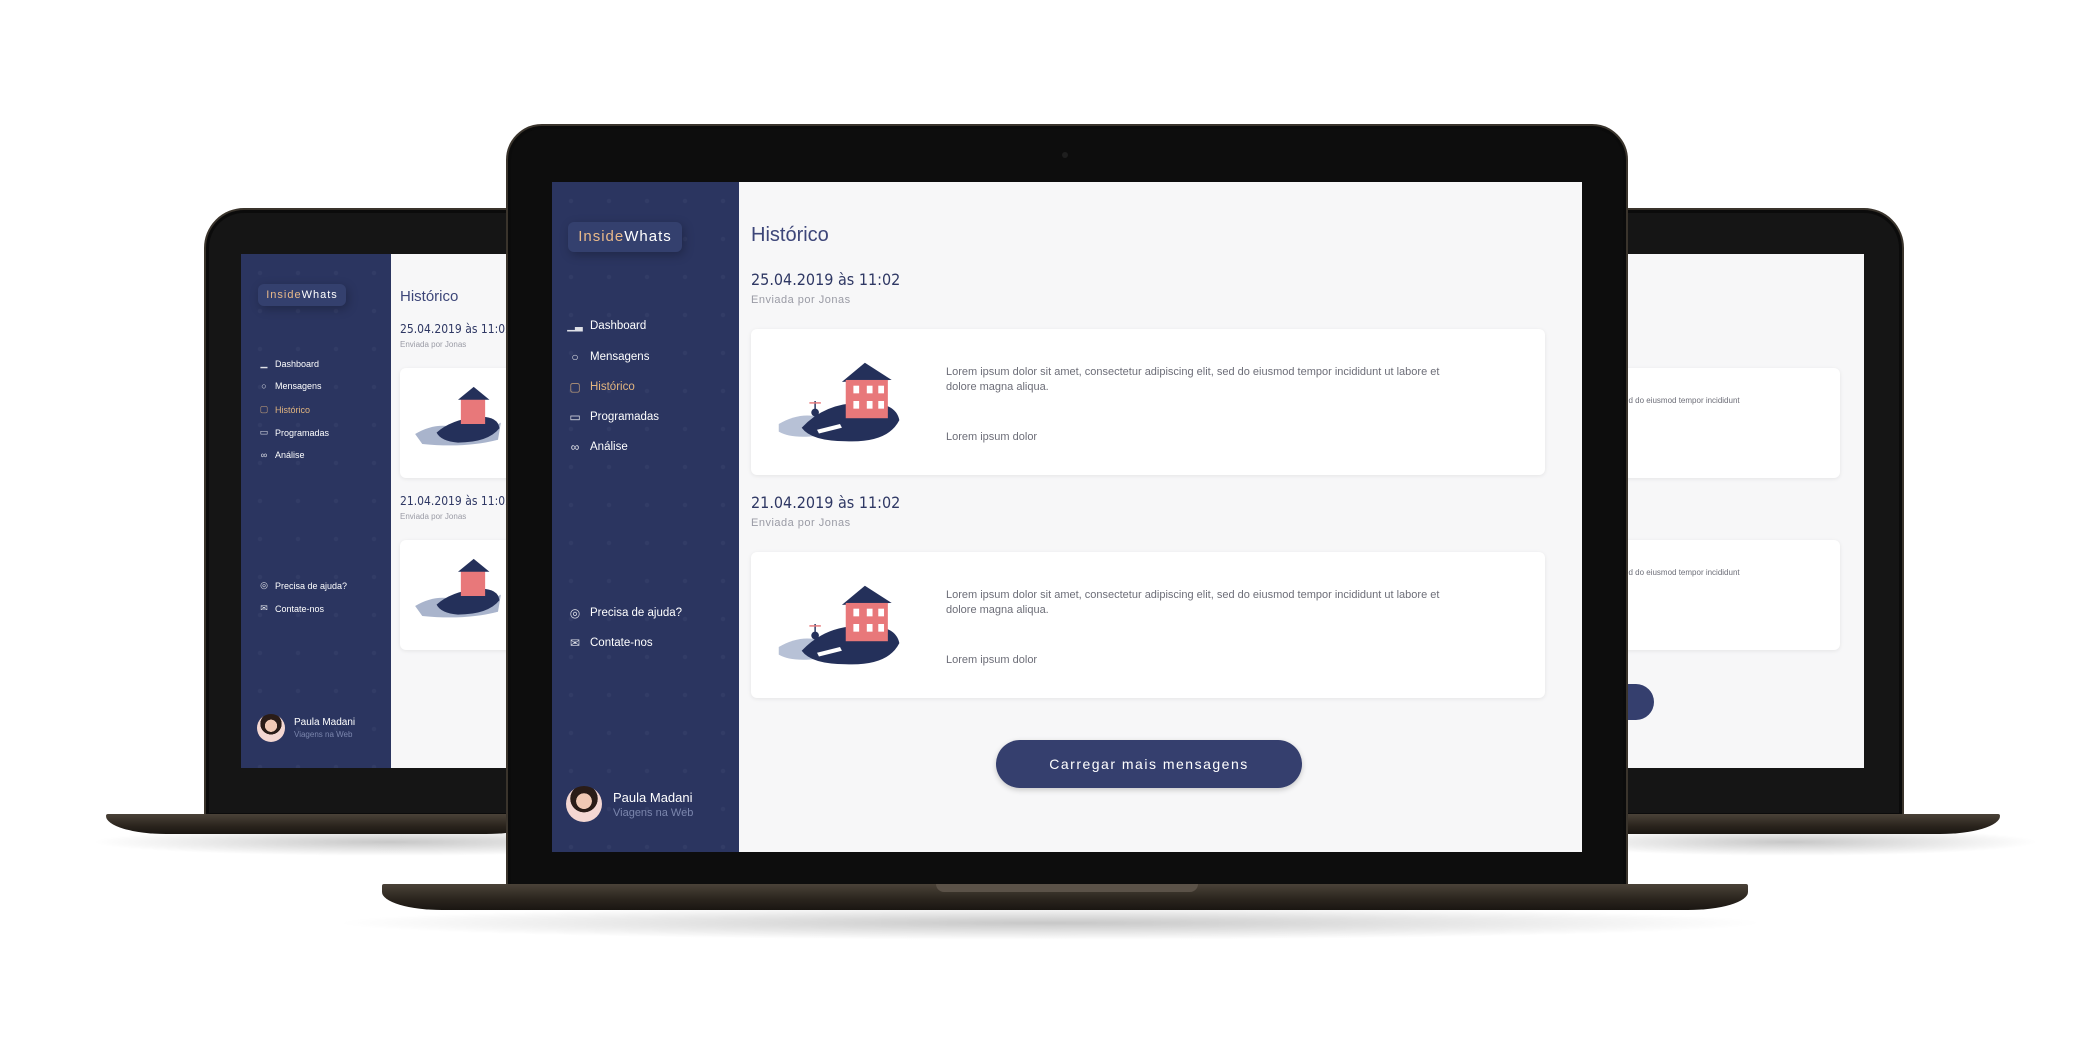  I want to click on load-more-button: Carregar mais mensagens, so click(1149, 764).